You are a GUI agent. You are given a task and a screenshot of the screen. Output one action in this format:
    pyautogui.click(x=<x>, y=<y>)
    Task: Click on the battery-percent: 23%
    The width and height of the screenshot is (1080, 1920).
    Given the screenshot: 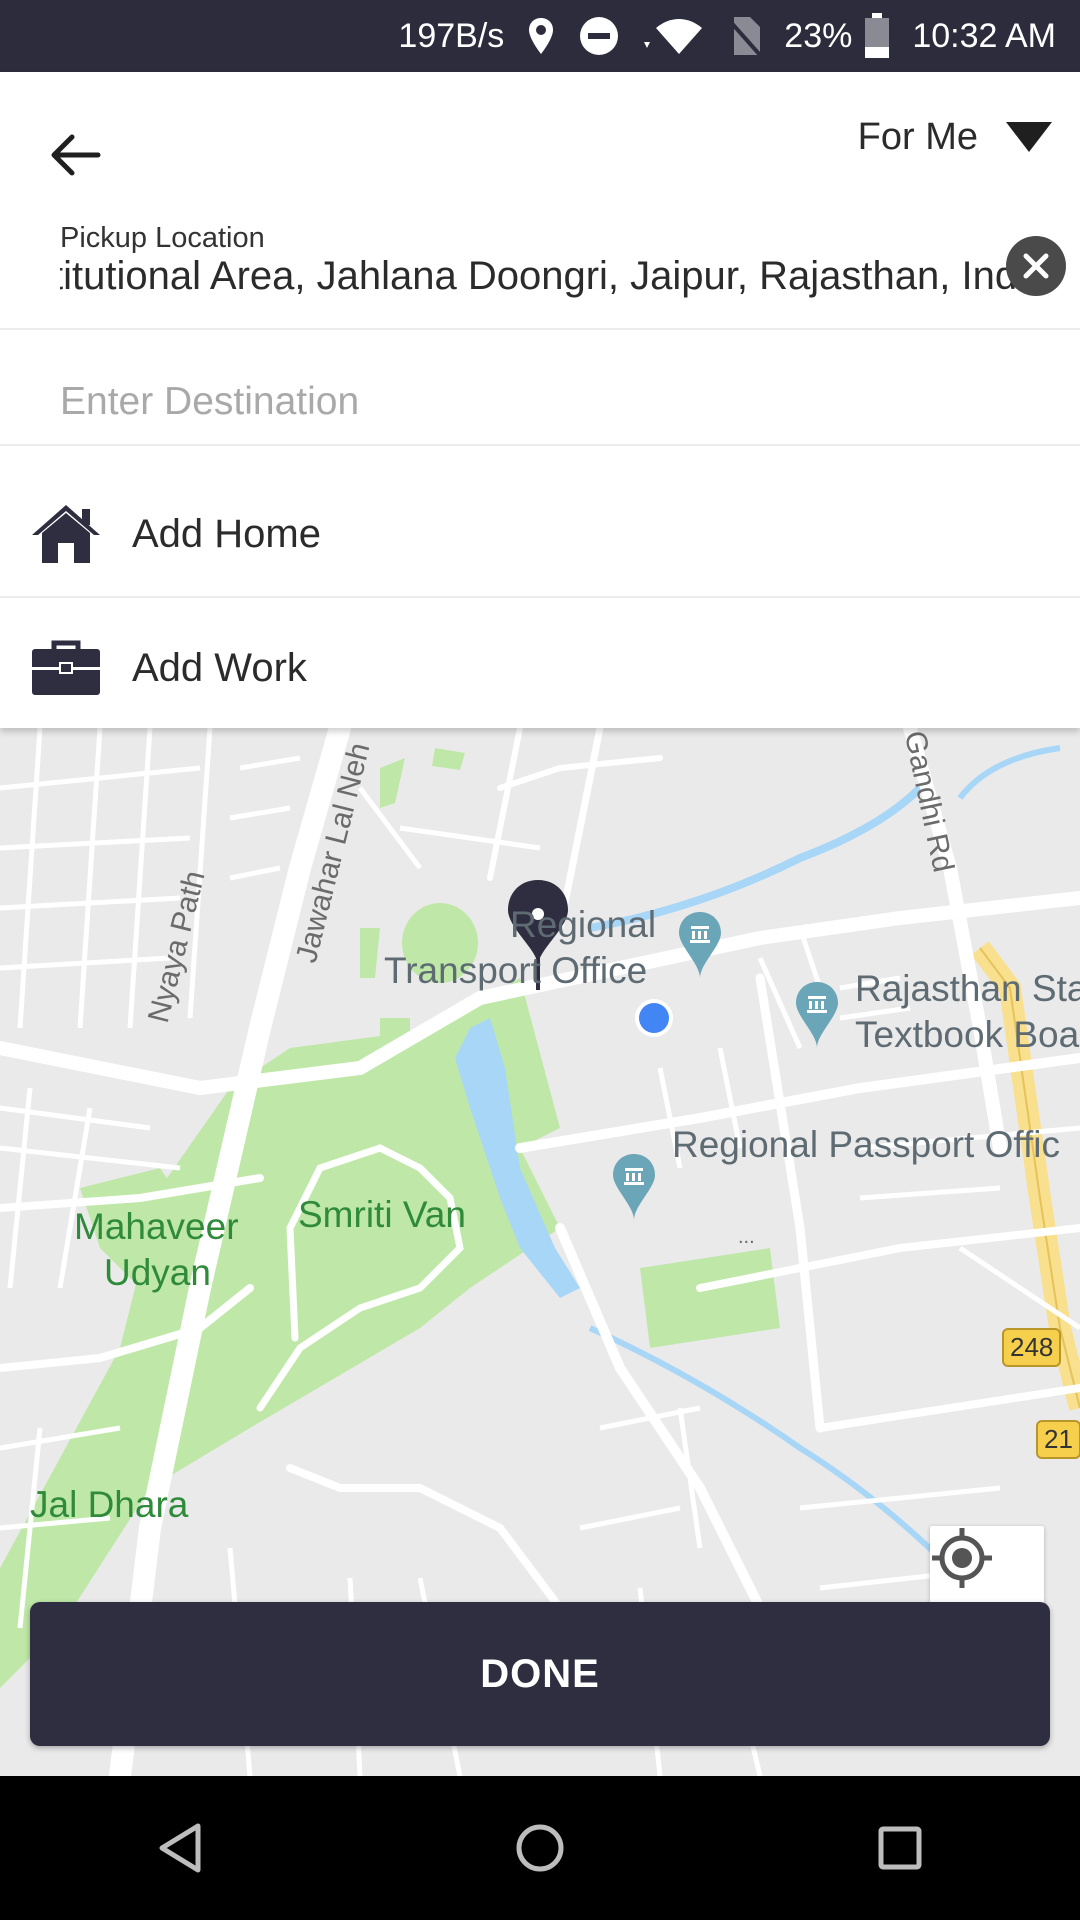 What is the action you would take?
    pyautogui.click(x=818, y=35)
    